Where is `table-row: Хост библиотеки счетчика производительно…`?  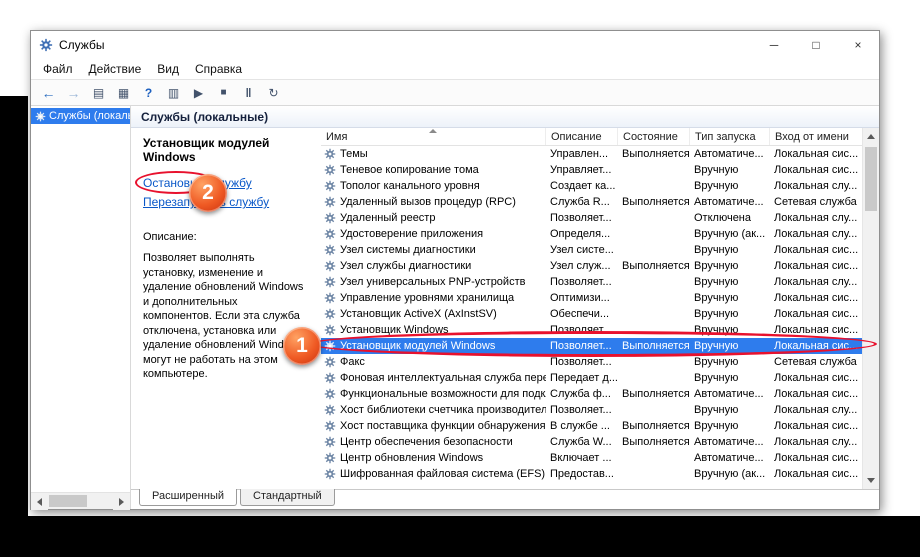
table-row: Хост библиотеки счетчика производительно… is located at coordinates (591, 410).